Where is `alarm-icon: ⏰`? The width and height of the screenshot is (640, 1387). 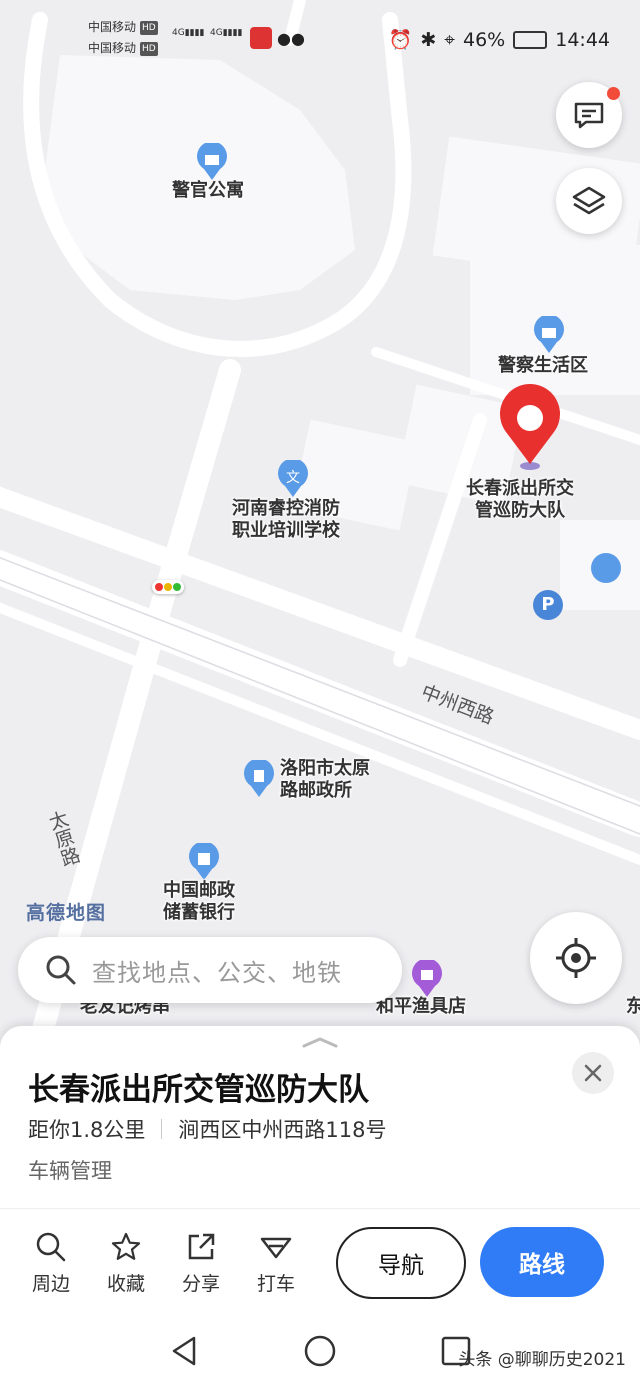
alarm-icon: ⏰ is located at coordinates (400, 40).